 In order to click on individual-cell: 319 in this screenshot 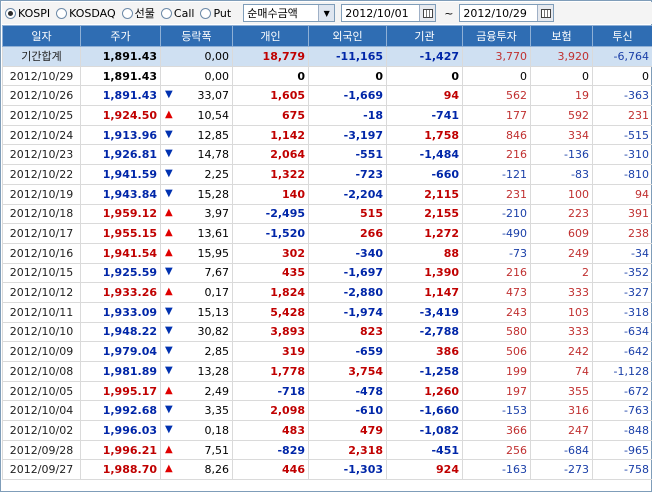, I will do `click(270, 351)`.